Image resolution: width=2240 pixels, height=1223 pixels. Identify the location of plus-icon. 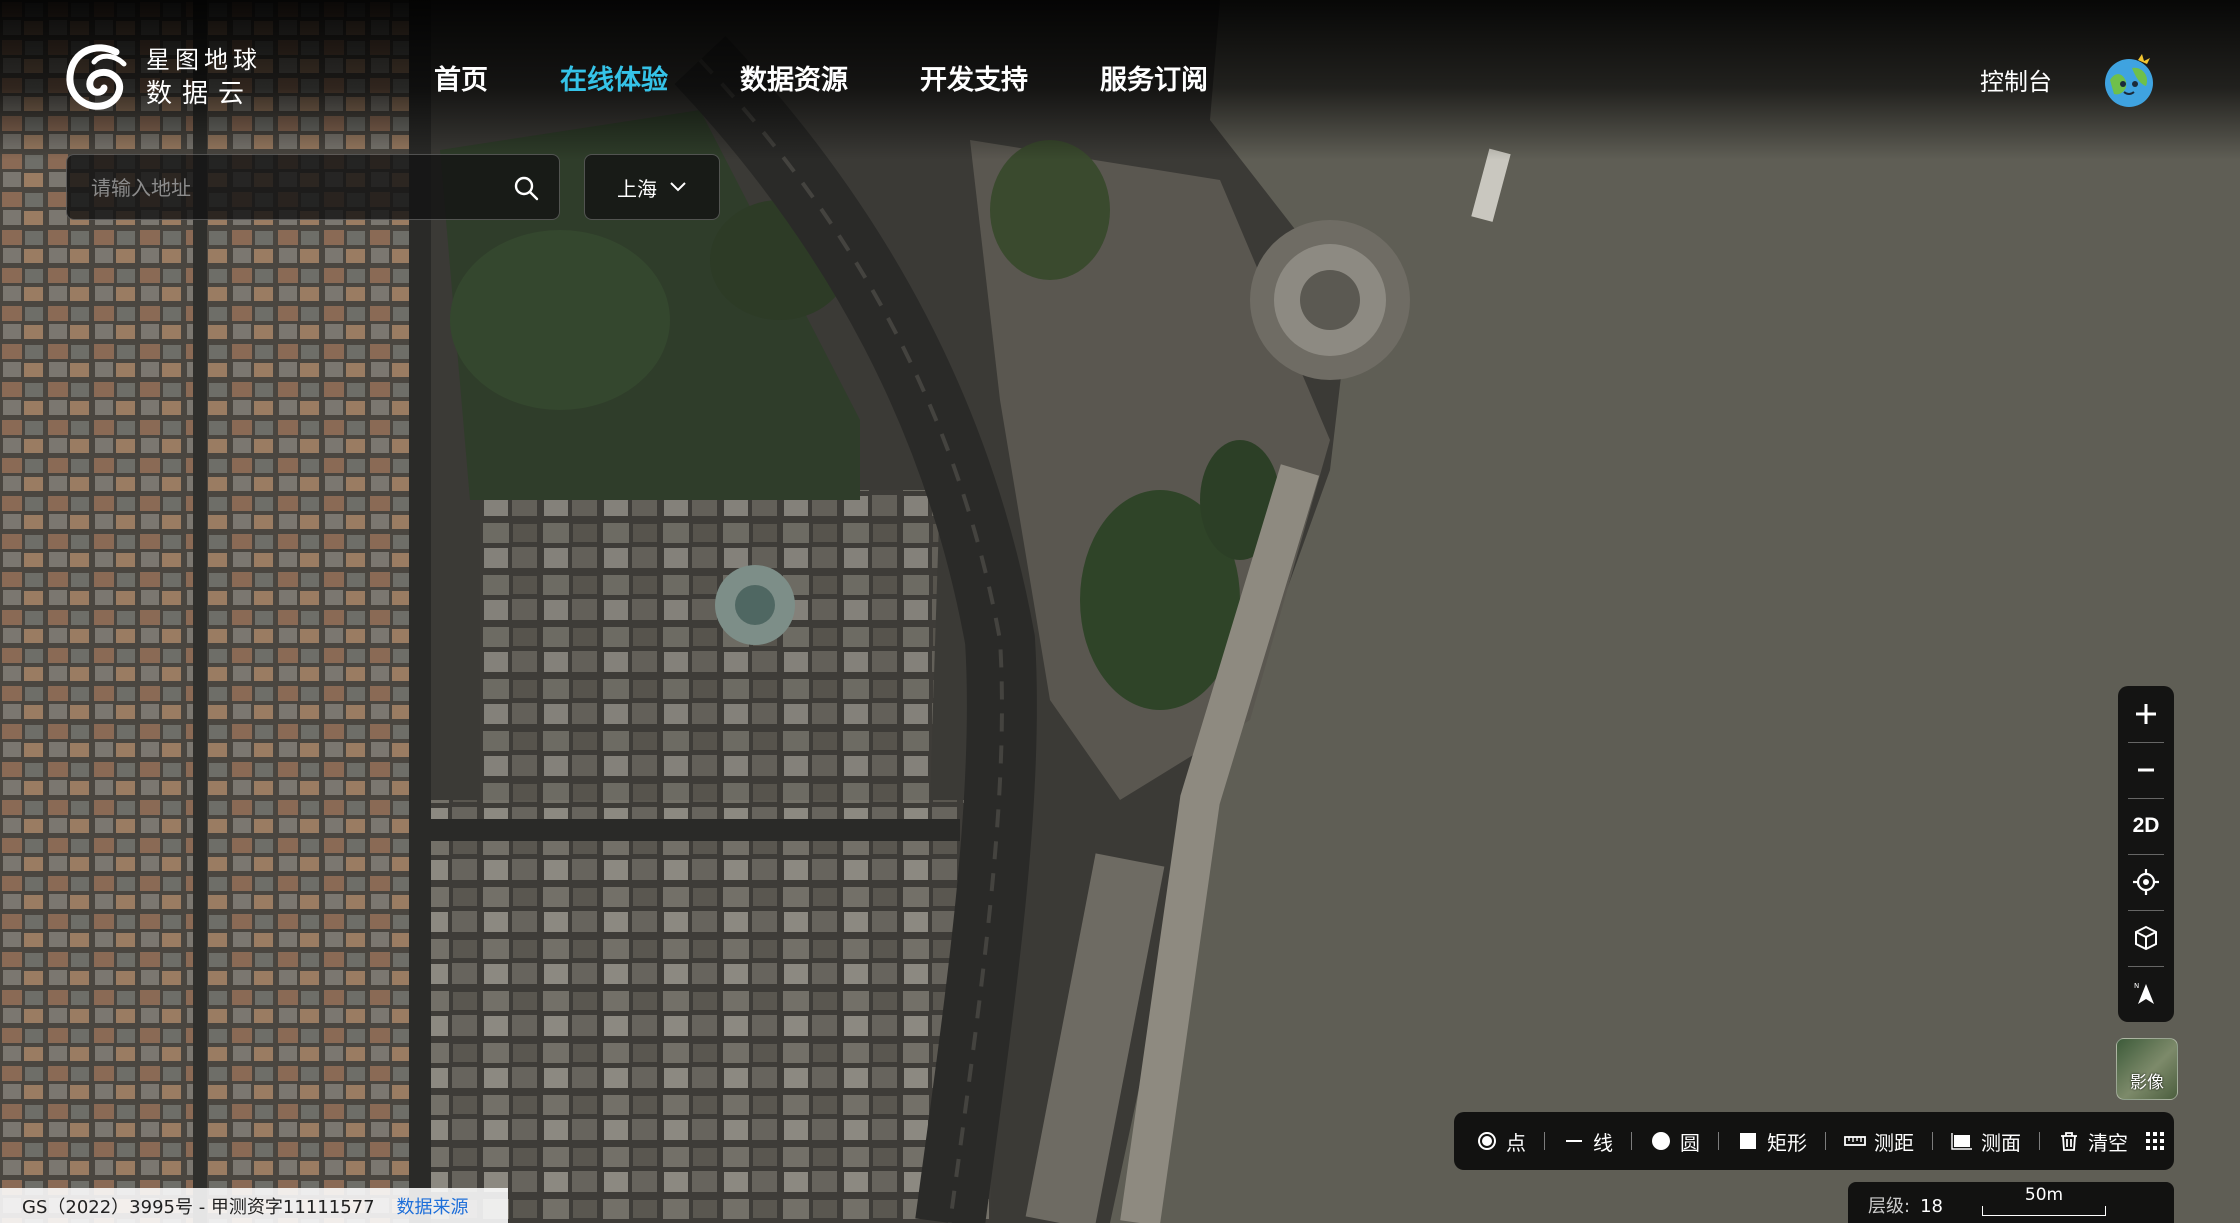
(2146, 714).